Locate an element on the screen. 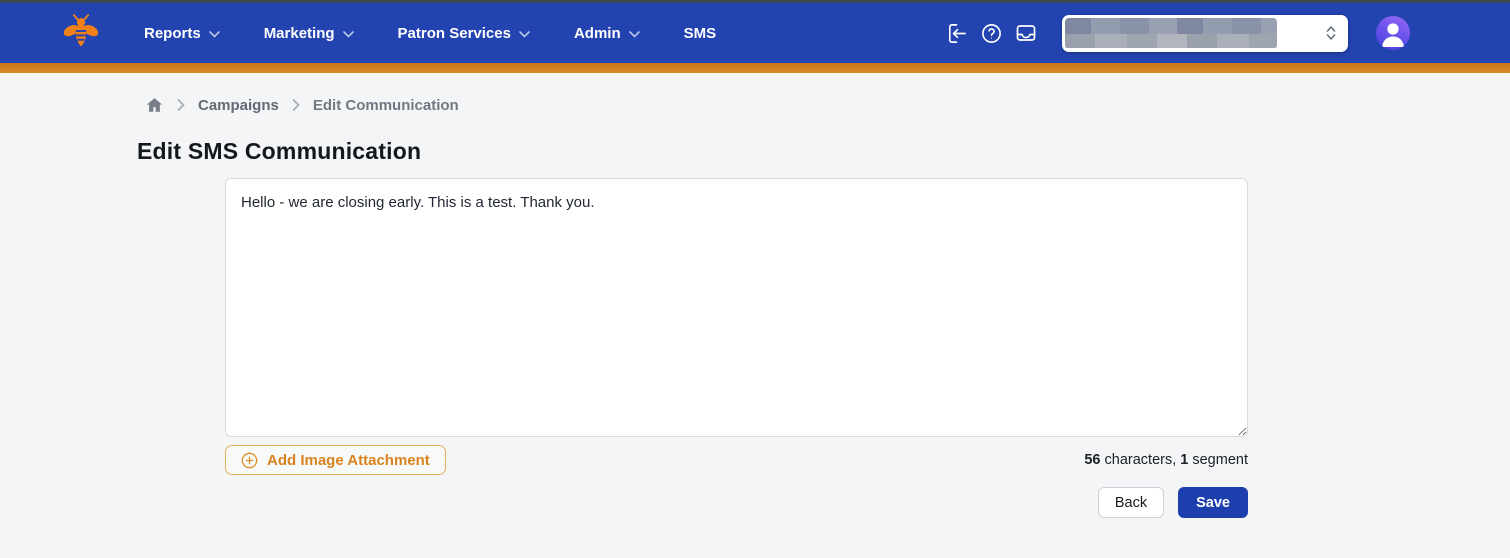 This screenshot has width=1510, height=558. back-button: Back is located at coordinates (1131, 502).